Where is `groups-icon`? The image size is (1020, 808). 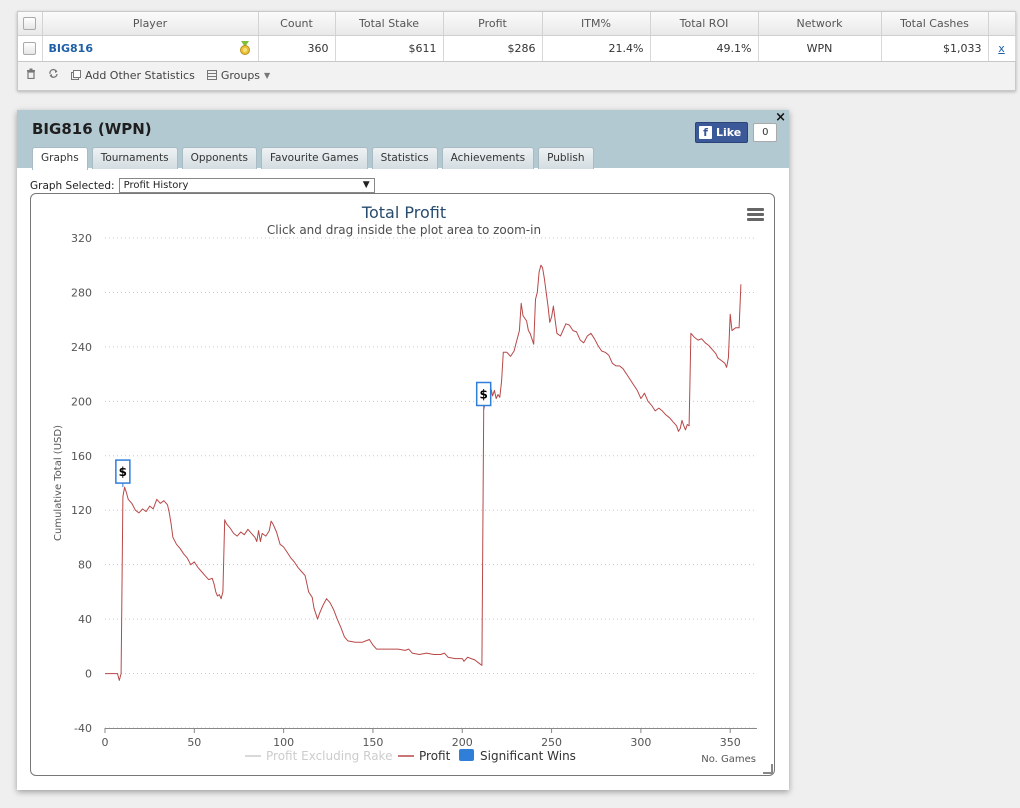
groups-icon is located at coordinates (211, 75).